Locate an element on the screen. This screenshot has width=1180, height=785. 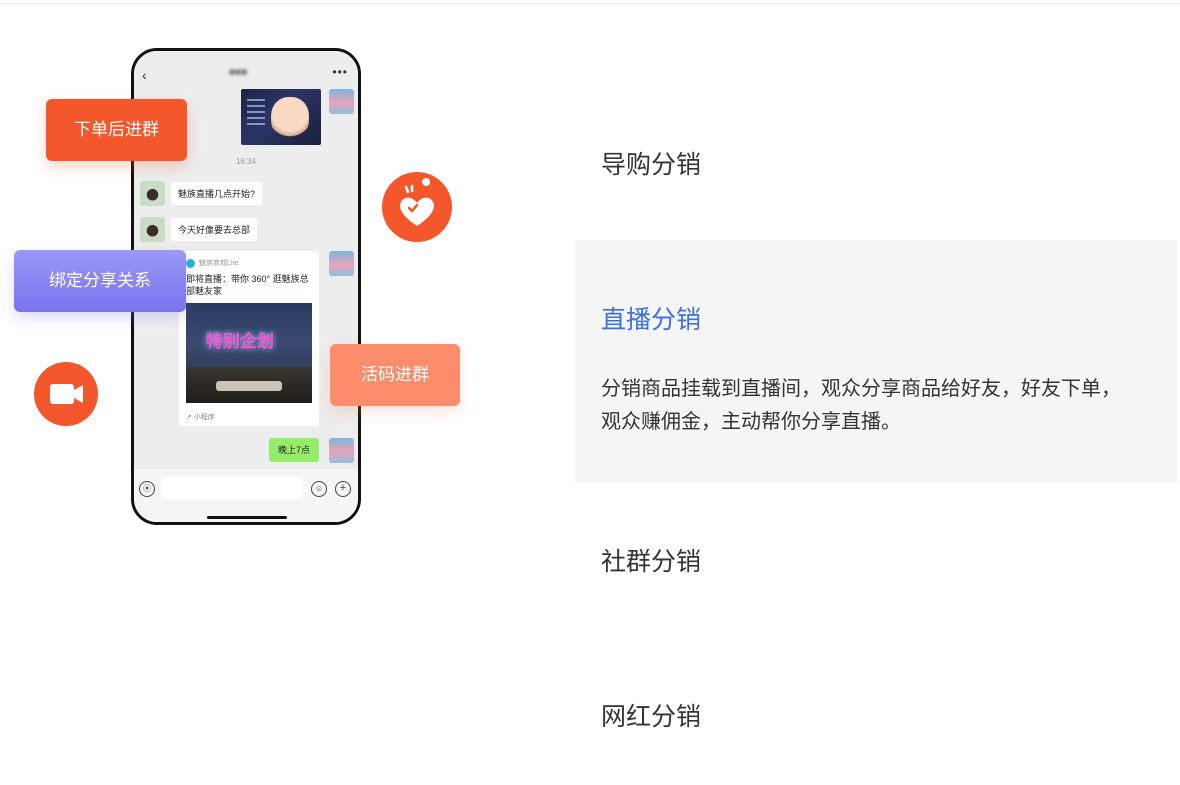
plus-icon: + is located at coordinates (343, 489).